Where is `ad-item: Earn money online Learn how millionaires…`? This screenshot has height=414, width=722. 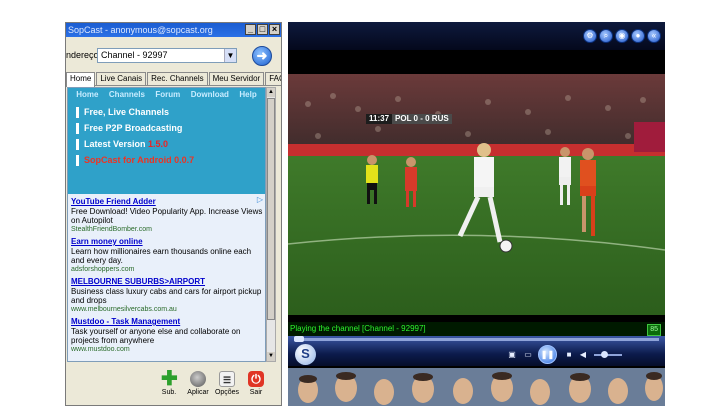
ad-item: Earn money online Learn how millionaires… is located at coordinates (167, 255).